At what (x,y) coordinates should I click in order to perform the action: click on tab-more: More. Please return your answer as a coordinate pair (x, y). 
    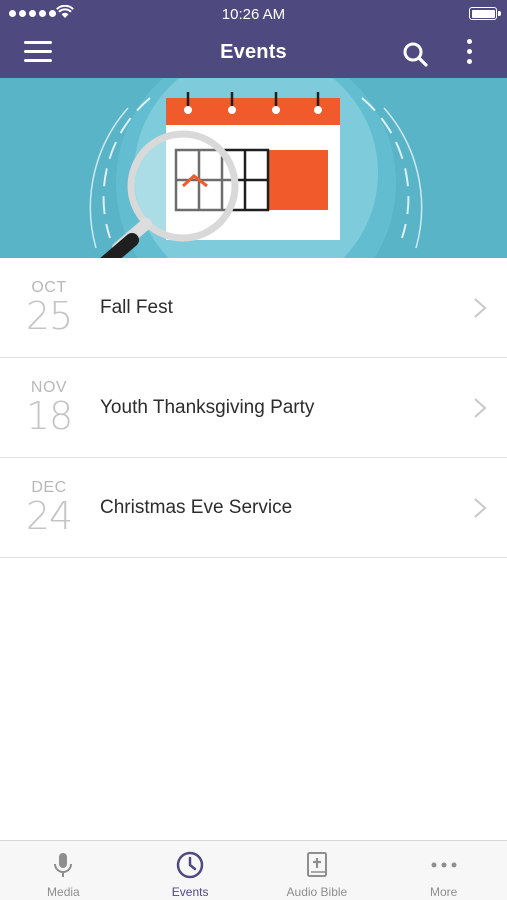
    Looking at the image, I should click on (443, 870).